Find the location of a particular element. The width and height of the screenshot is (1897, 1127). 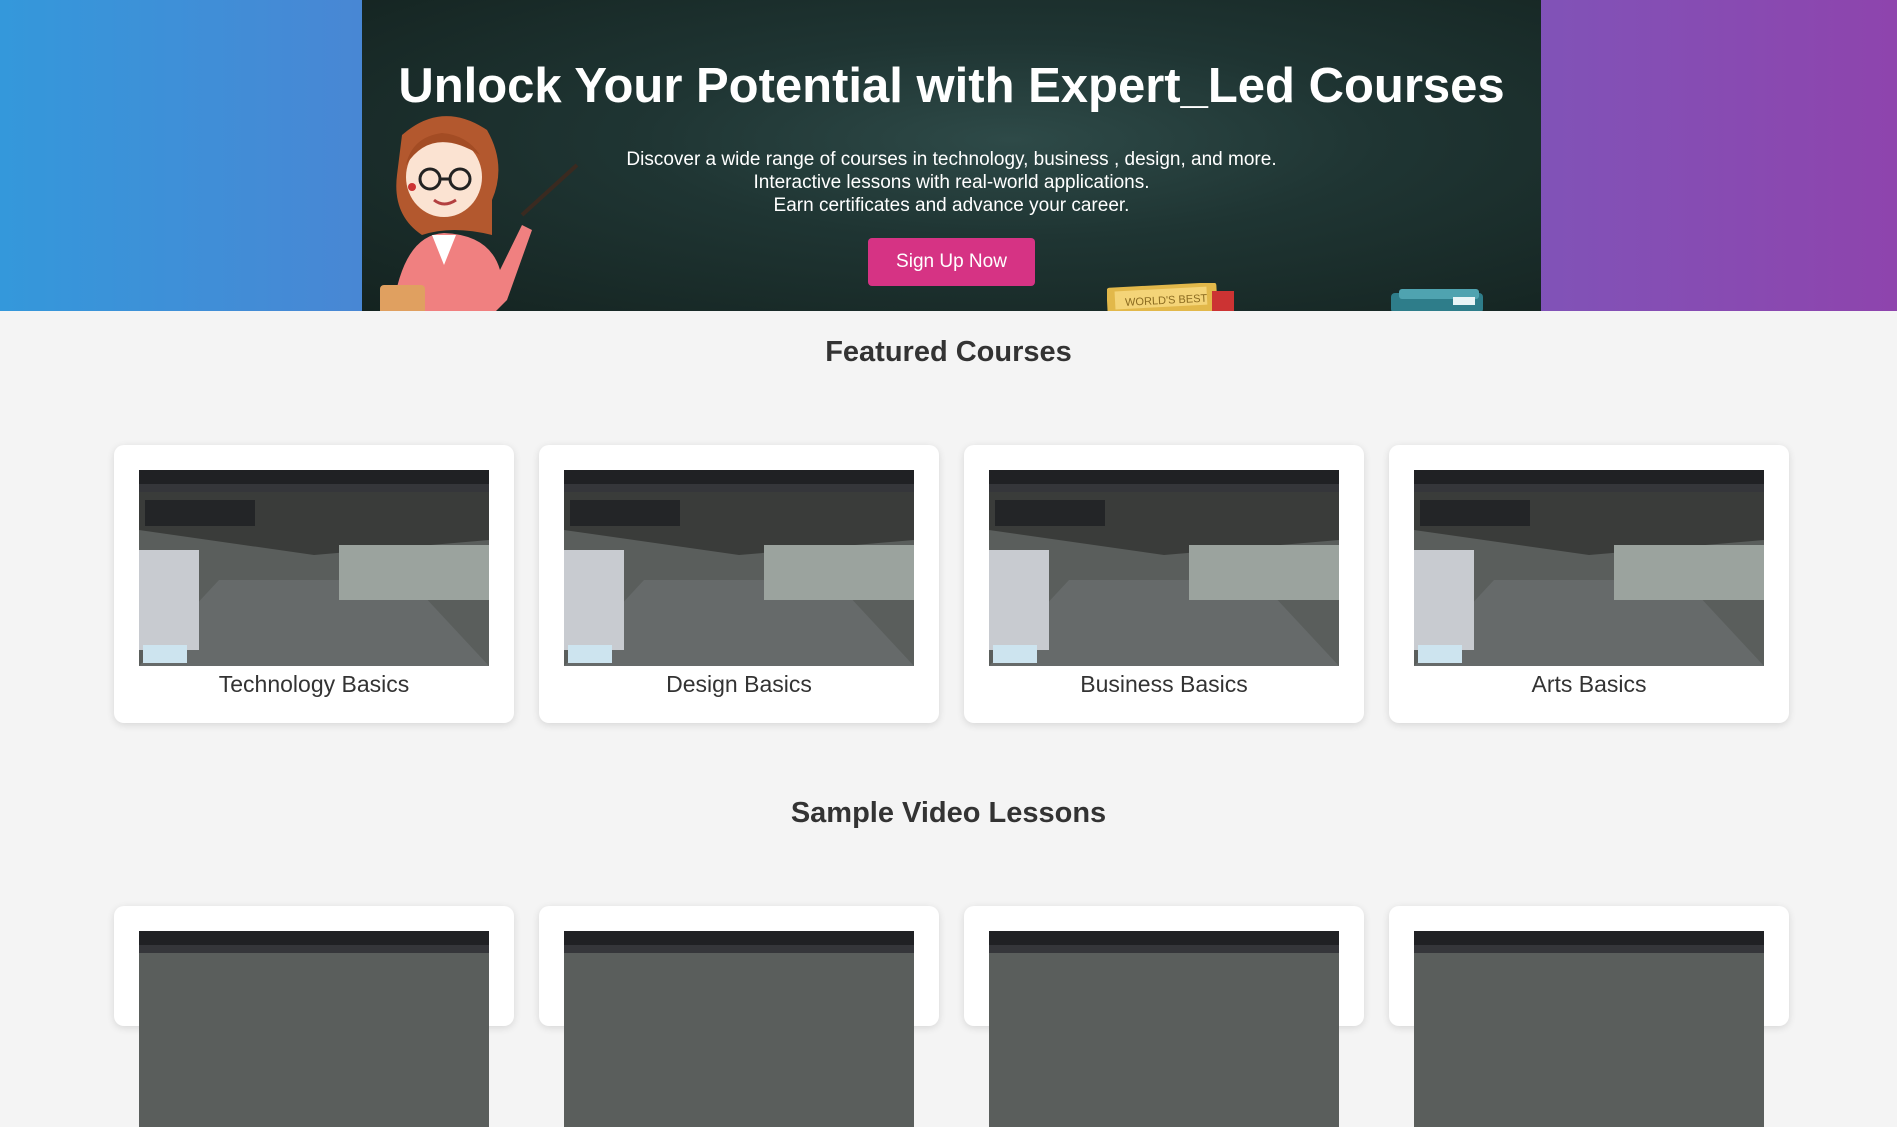

video-lessons-heading: Sample Video Lessons is located at coordinates (948, 813).